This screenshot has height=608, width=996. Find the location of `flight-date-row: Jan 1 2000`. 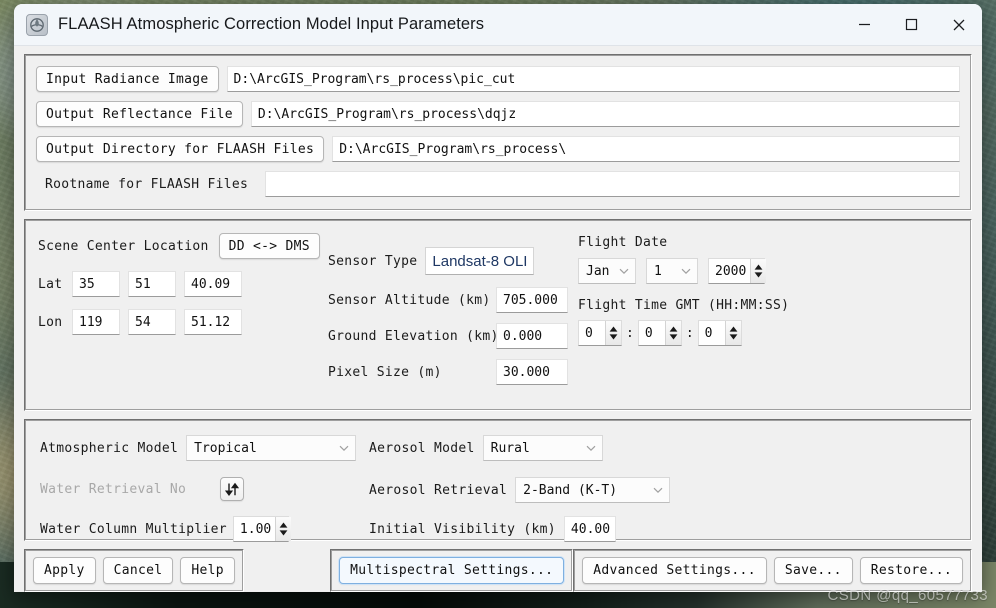

flight-date-row: Jan 1 2000 is located at coordinates (769, 271).